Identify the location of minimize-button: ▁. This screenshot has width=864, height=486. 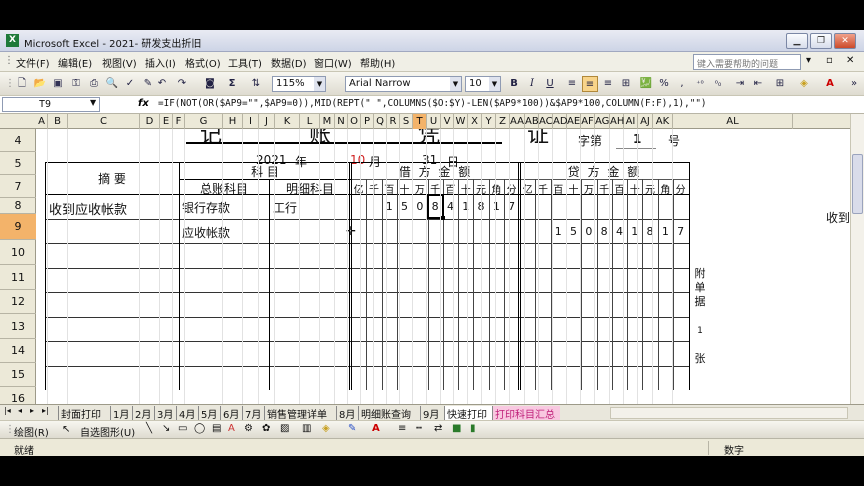
(797, 41).